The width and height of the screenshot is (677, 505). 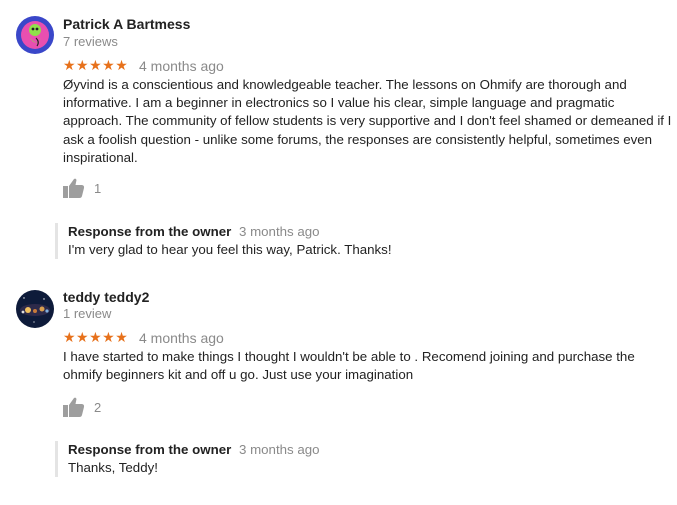 I want to click on review-count: 1 review, so click(x=87, y=313).